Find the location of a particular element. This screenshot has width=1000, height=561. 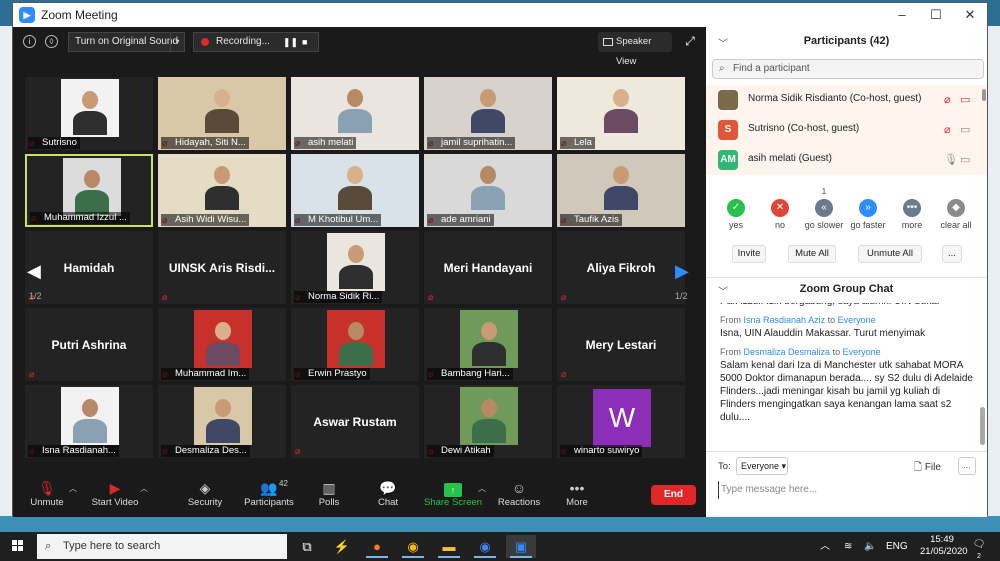

participant-tile: ⌀ade amriani is located at coordinates (488, 190).